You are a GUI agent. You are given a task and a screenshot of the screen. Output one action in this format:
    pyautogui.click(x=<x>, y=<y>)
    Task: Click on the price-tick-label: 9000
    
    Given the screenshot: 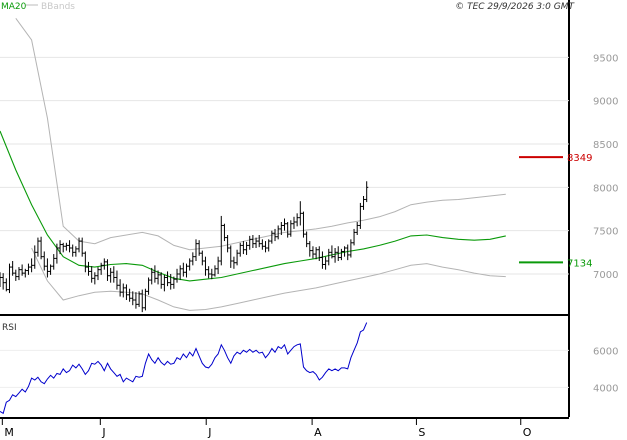 What is the action you would take?
    pyautogui.click(x=605, y=102)
    